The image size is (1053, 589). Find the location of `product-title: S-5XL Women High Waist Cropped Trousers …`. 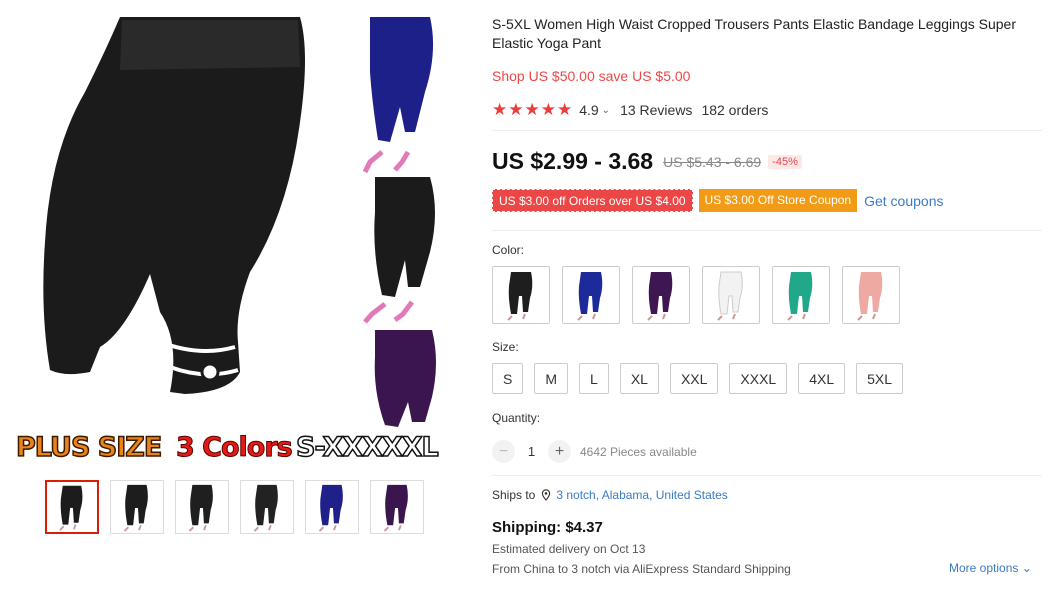

product-title: S-5XL Women High Waist Cropped Trousers … is located at coordinates (754, 33).